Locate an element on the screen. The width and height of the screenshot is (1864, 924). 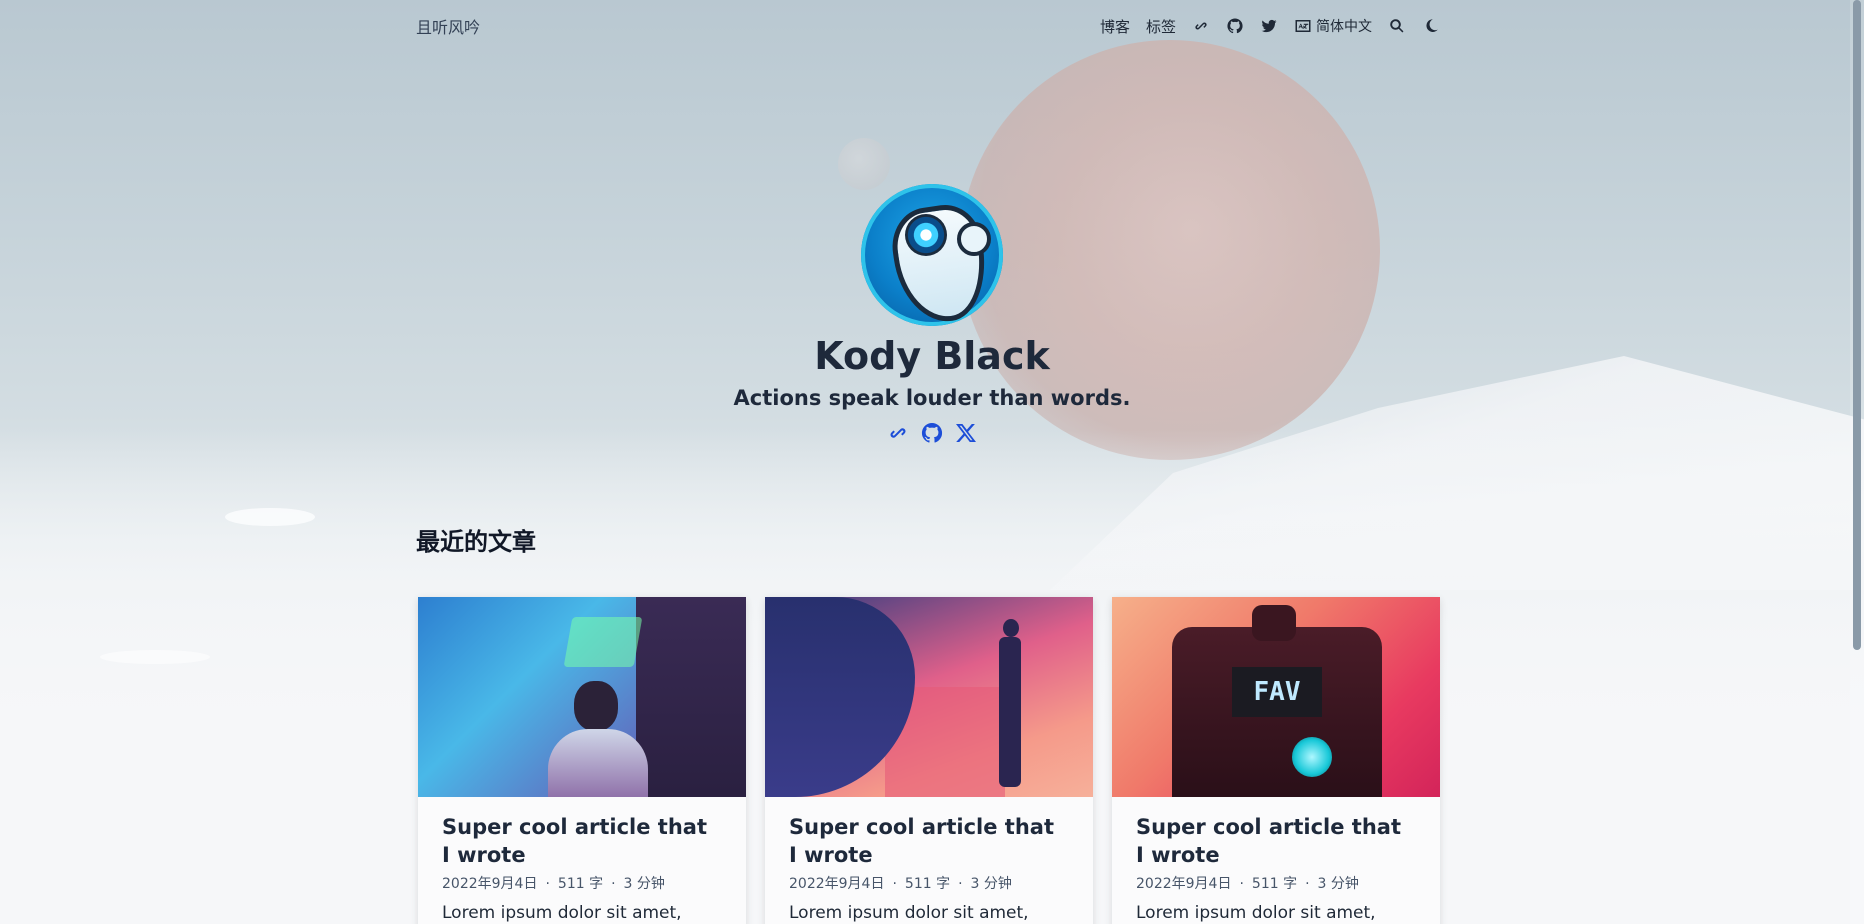
robot-eye-shape is located at coordinates (926, 235).